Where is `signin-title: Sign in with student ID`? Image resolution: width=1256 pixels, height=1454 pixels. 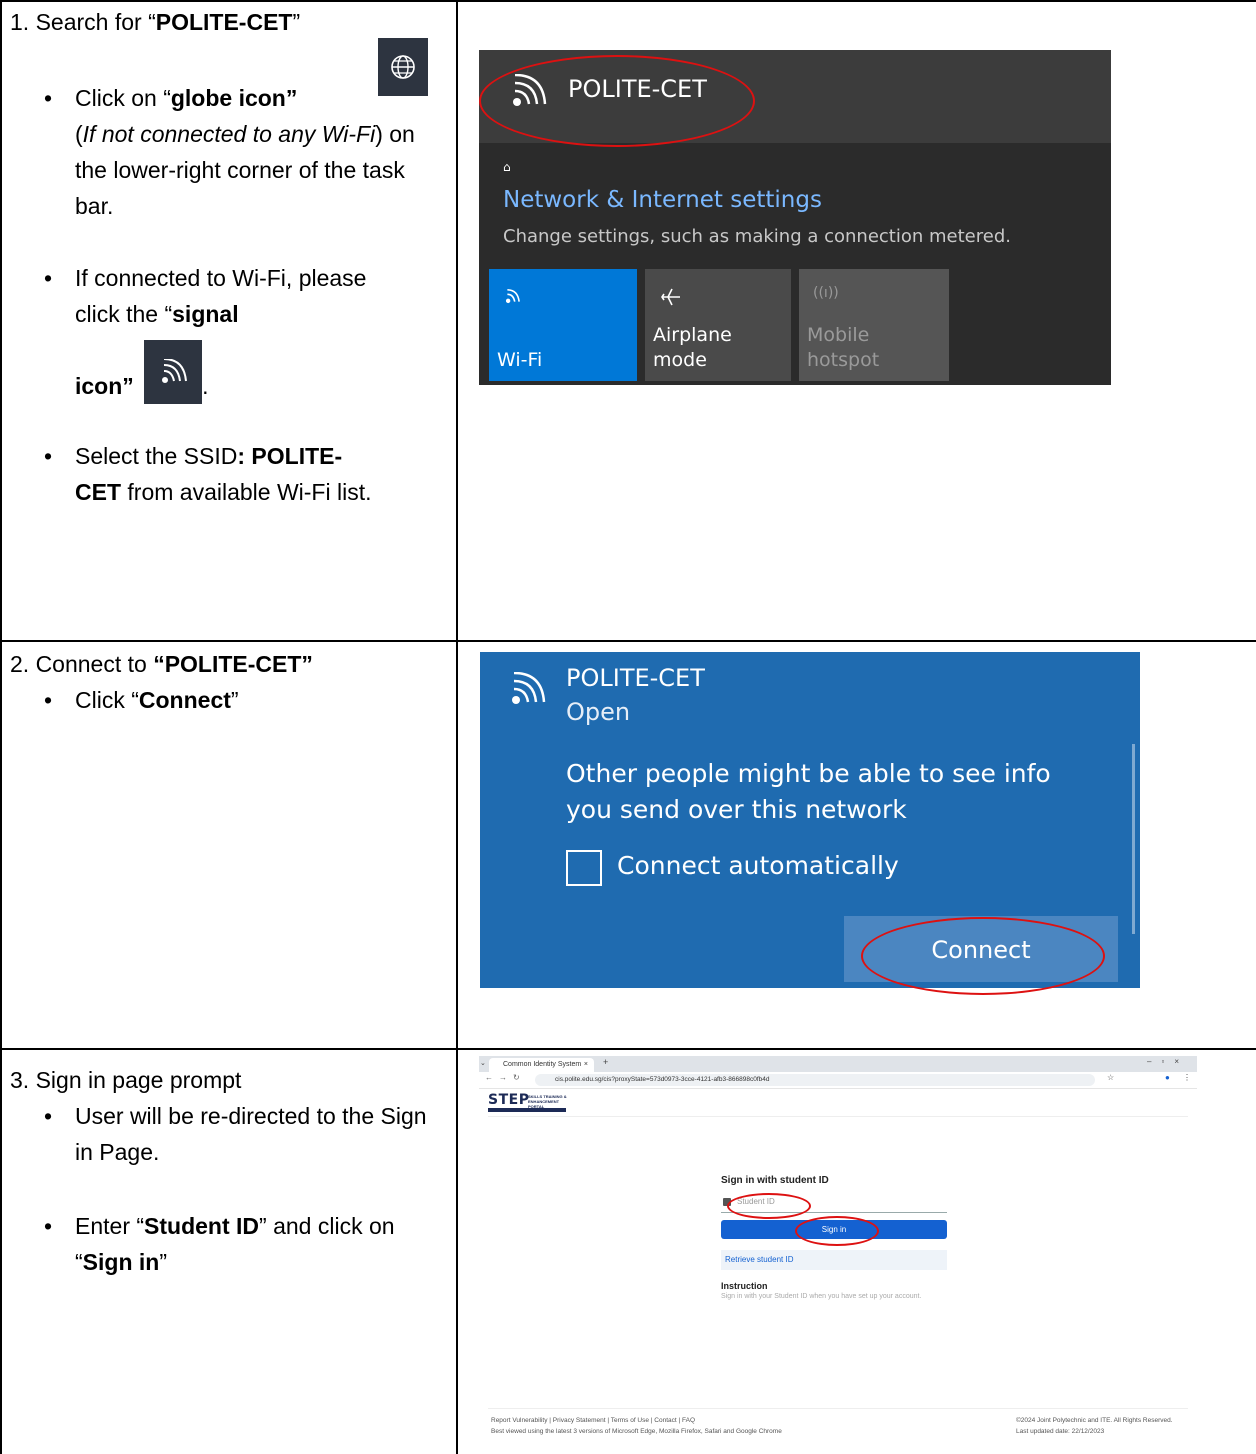 signin-title: Sign in with student ID is located at coordinates (775, 1180).